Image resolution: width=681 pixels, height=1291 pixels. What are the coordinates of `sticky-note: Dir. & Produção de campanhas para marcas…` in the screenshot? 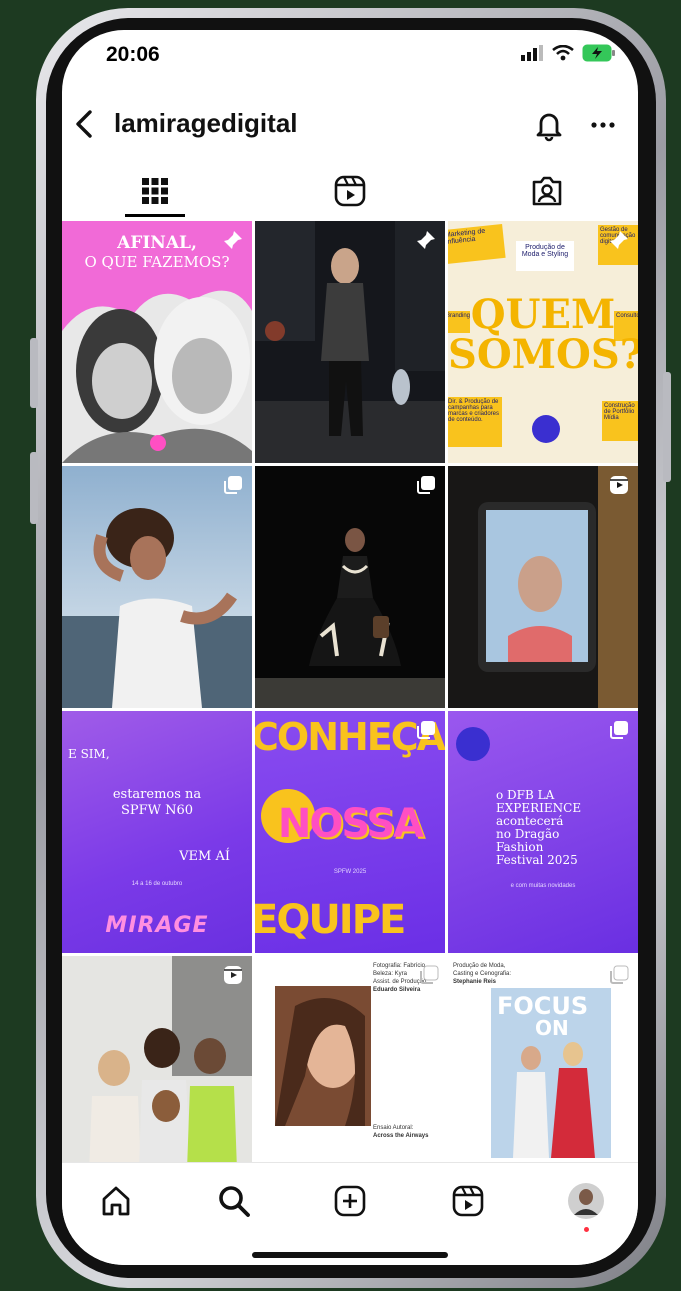 It's located at (475, 422).